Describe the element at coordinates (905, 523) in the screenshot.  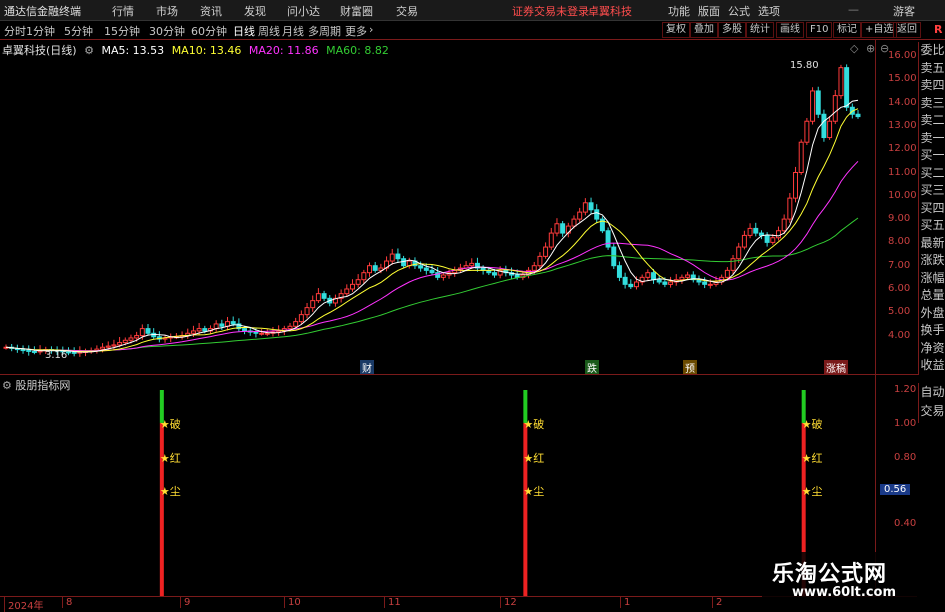
I see `indicator-tick-label: 0.40` at that location.